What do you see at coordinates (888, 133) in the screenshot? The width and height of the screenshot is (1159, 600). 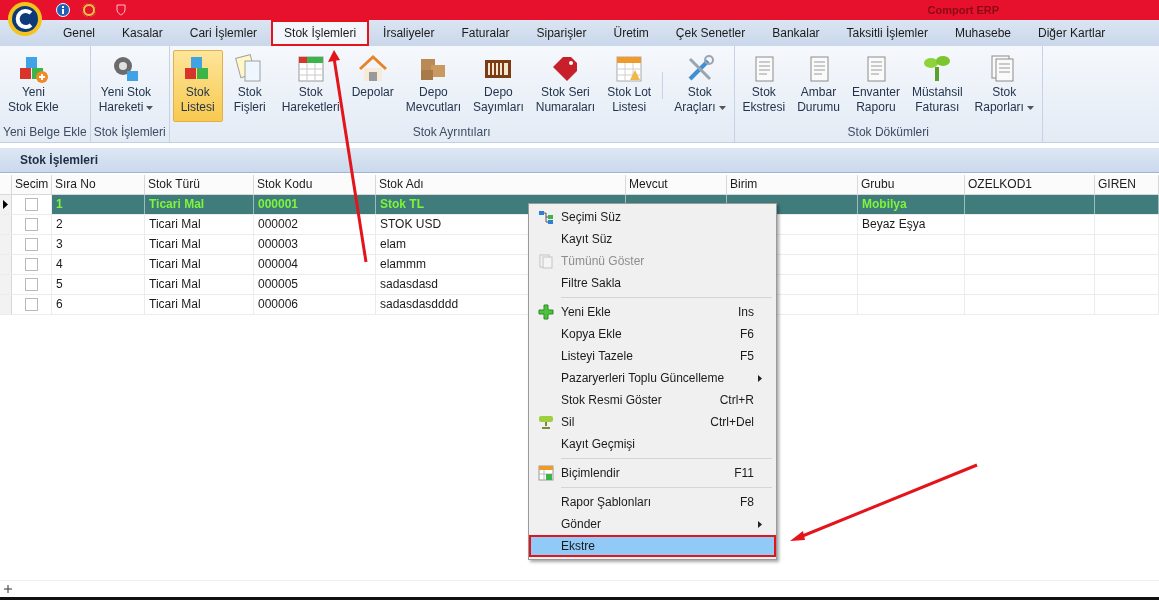 I see `group-label: Stok Dökümleri` at bounding box center [888, 133].